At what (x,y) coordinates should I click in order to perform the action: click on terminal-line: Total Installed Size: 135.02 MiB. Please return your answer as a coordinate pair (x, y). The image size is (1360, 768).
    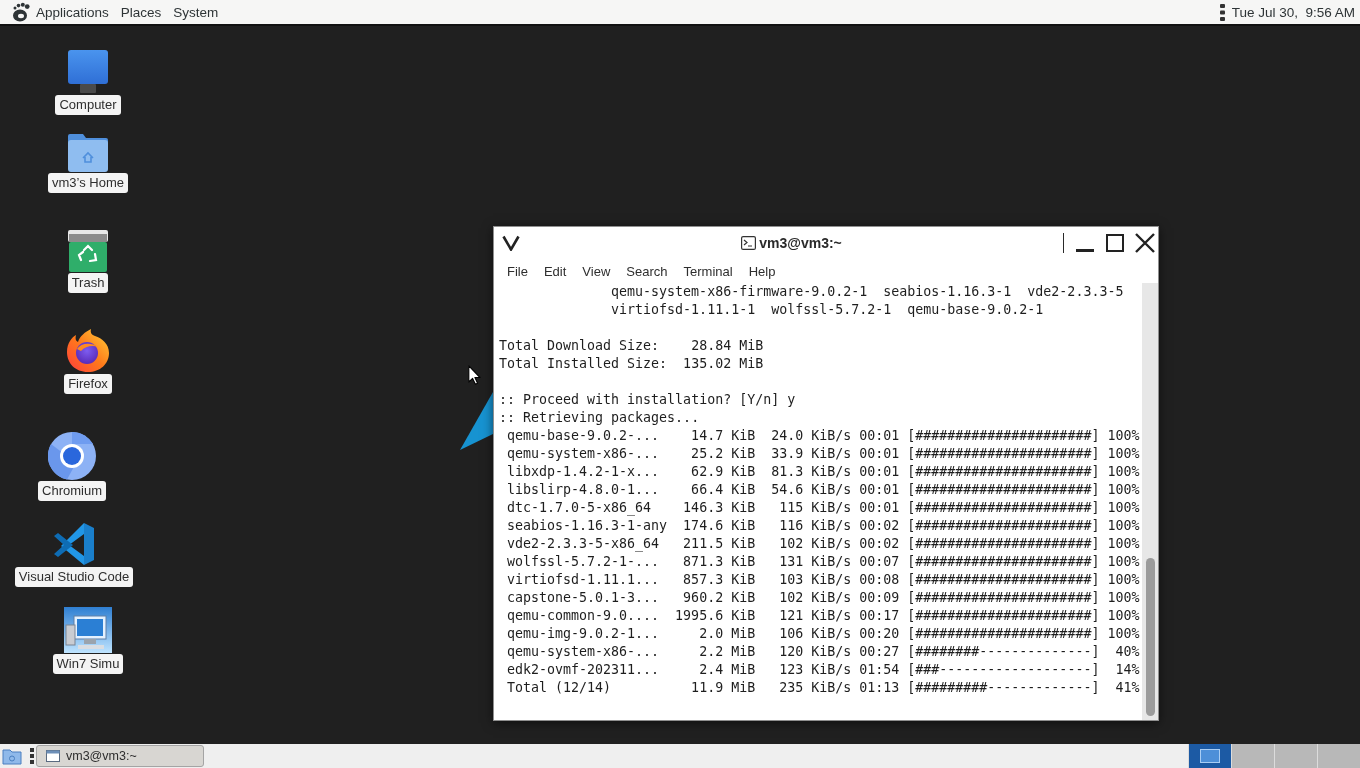
    Looking at the image, I should click on (631, 364).